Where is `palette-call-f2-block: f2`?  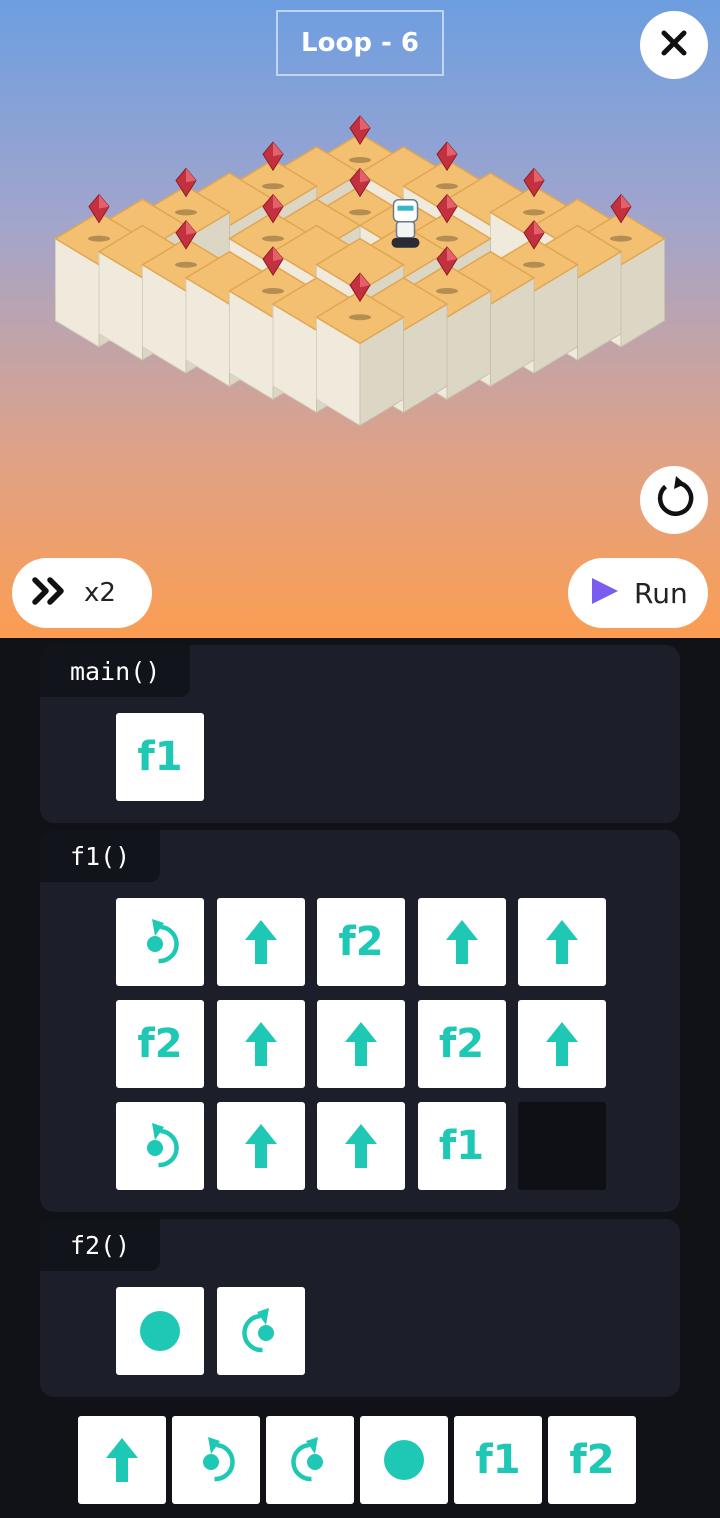 palette-call-f2-block: f2 is located at coordinates (592, 1460).